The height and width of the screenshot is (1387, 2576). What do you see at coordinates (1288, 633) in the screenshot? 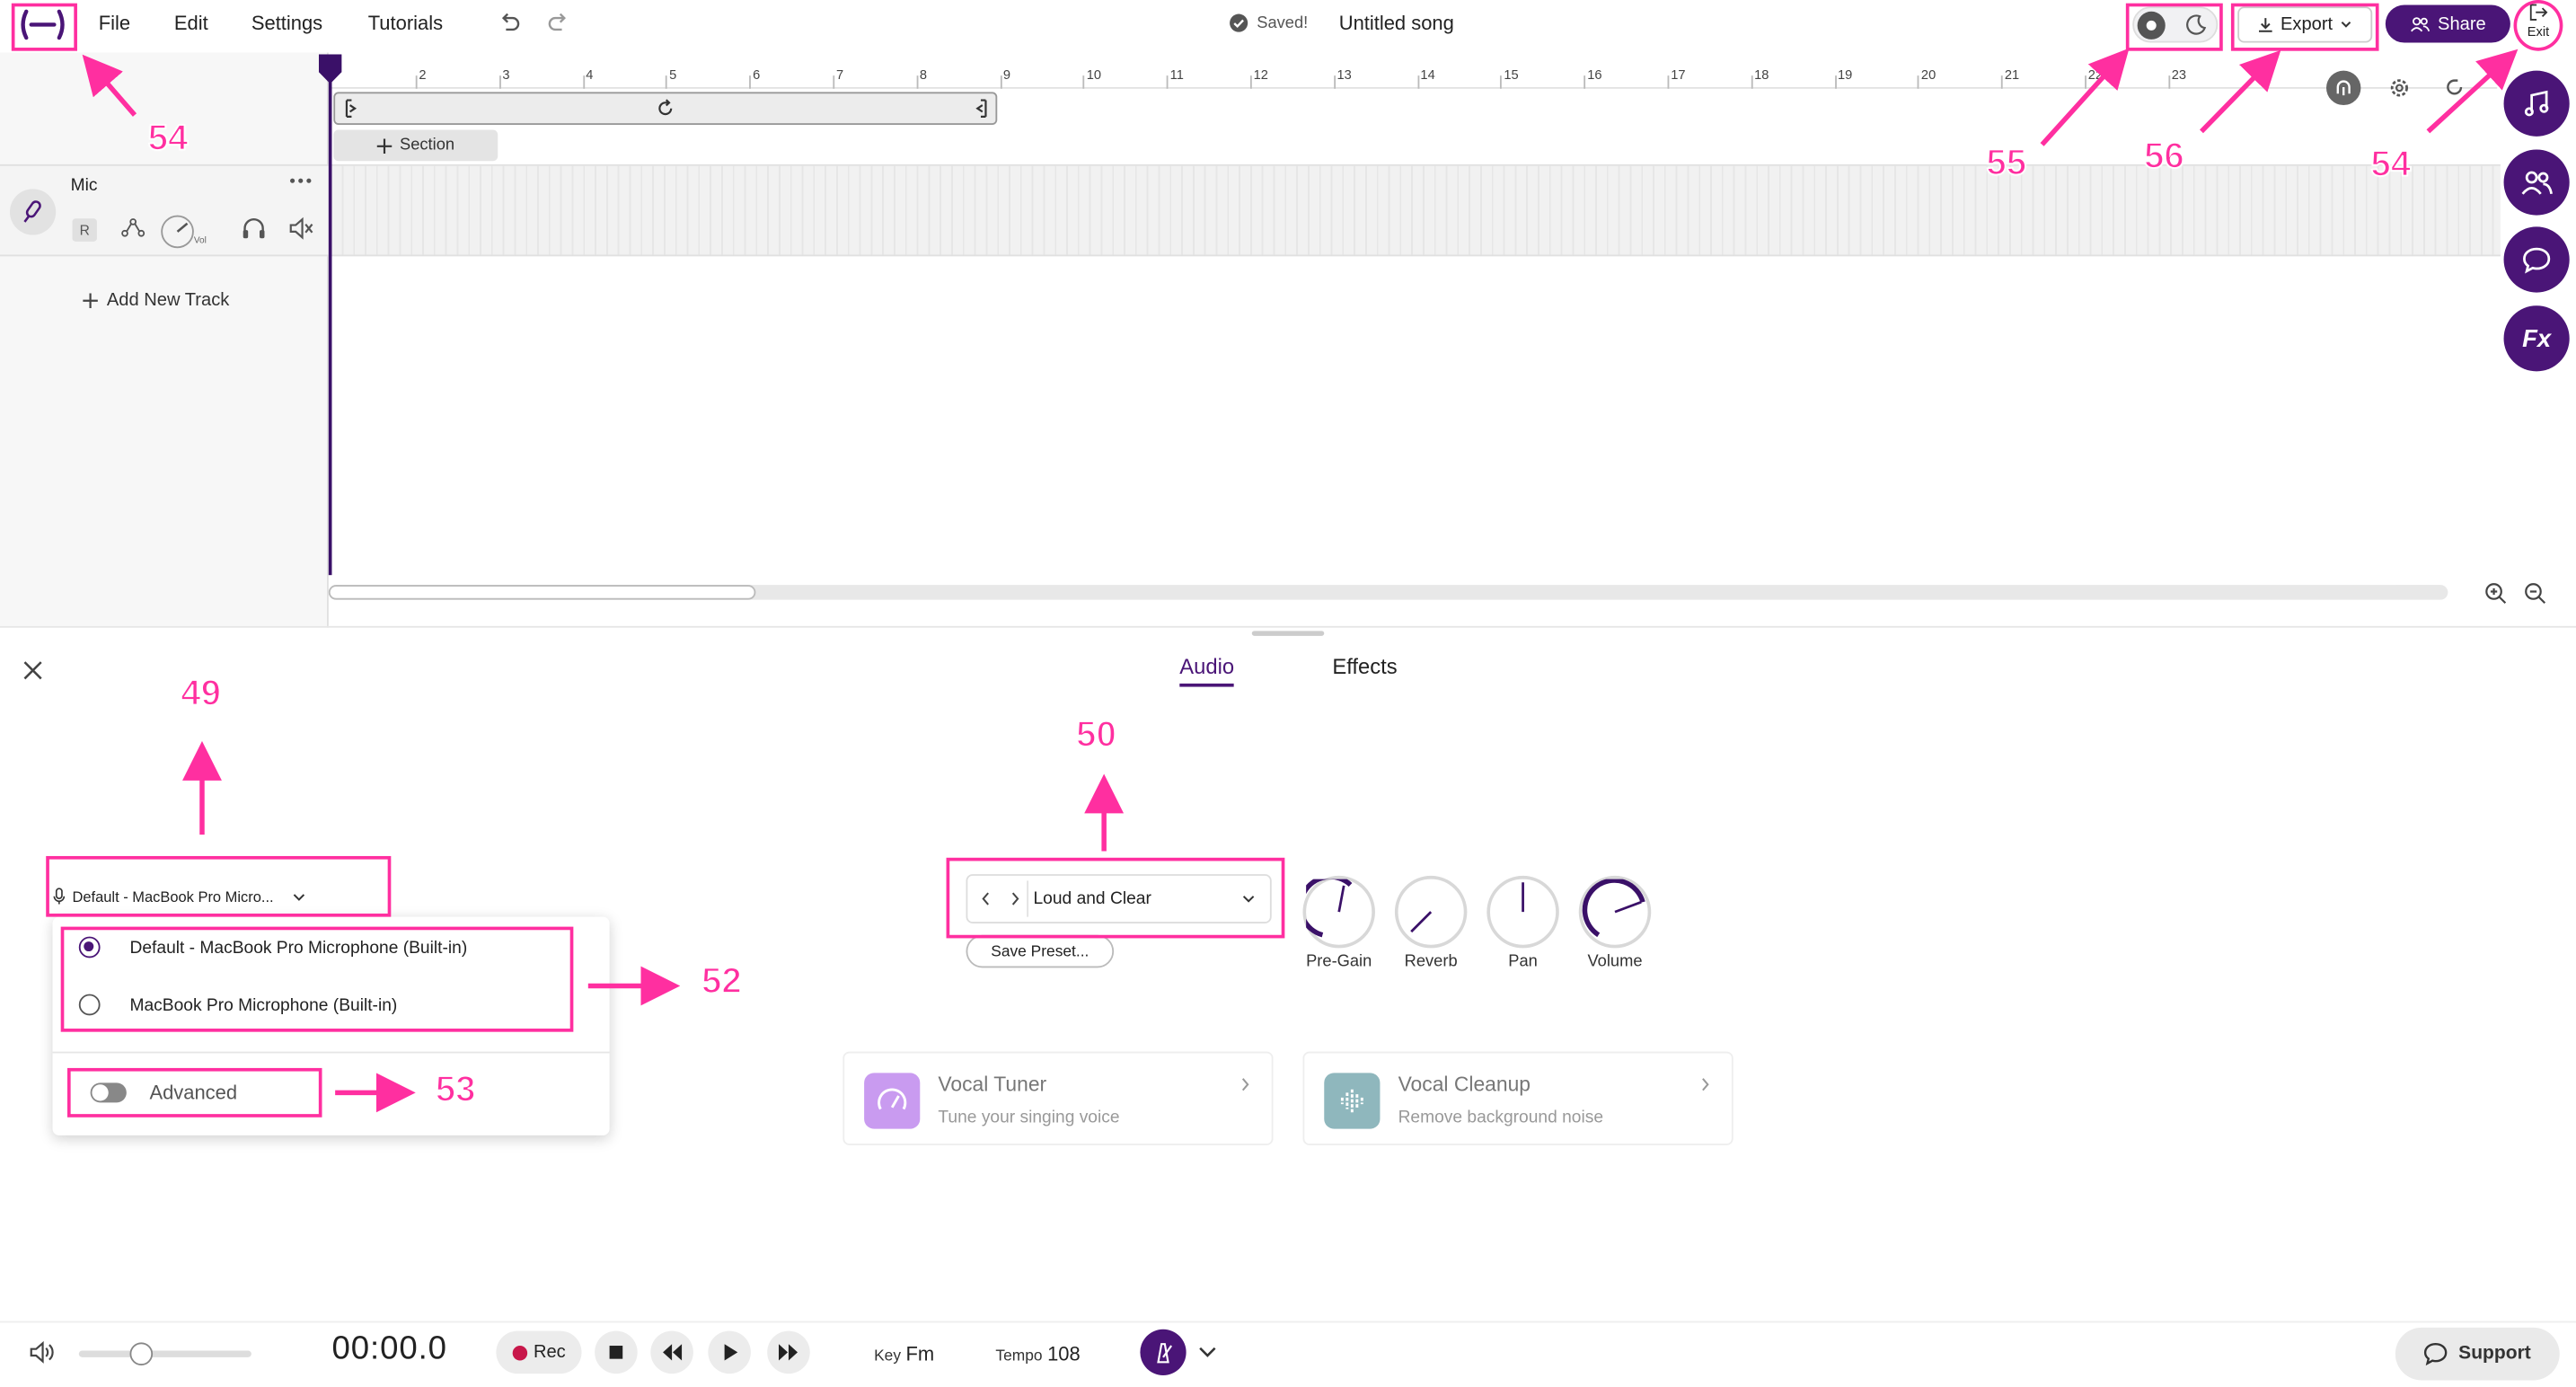
I see `panel-resize-handle` at bounding box center [1288, 633].